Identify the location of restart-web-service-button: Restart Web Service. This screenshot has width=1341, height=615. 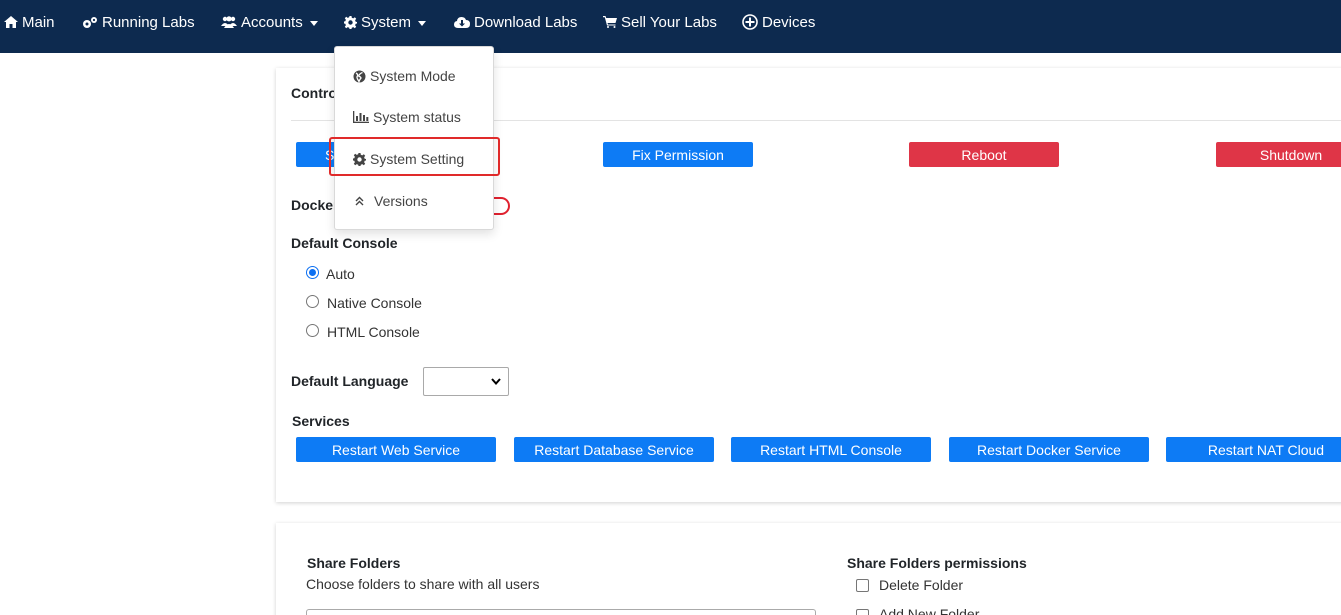
(396, 449).